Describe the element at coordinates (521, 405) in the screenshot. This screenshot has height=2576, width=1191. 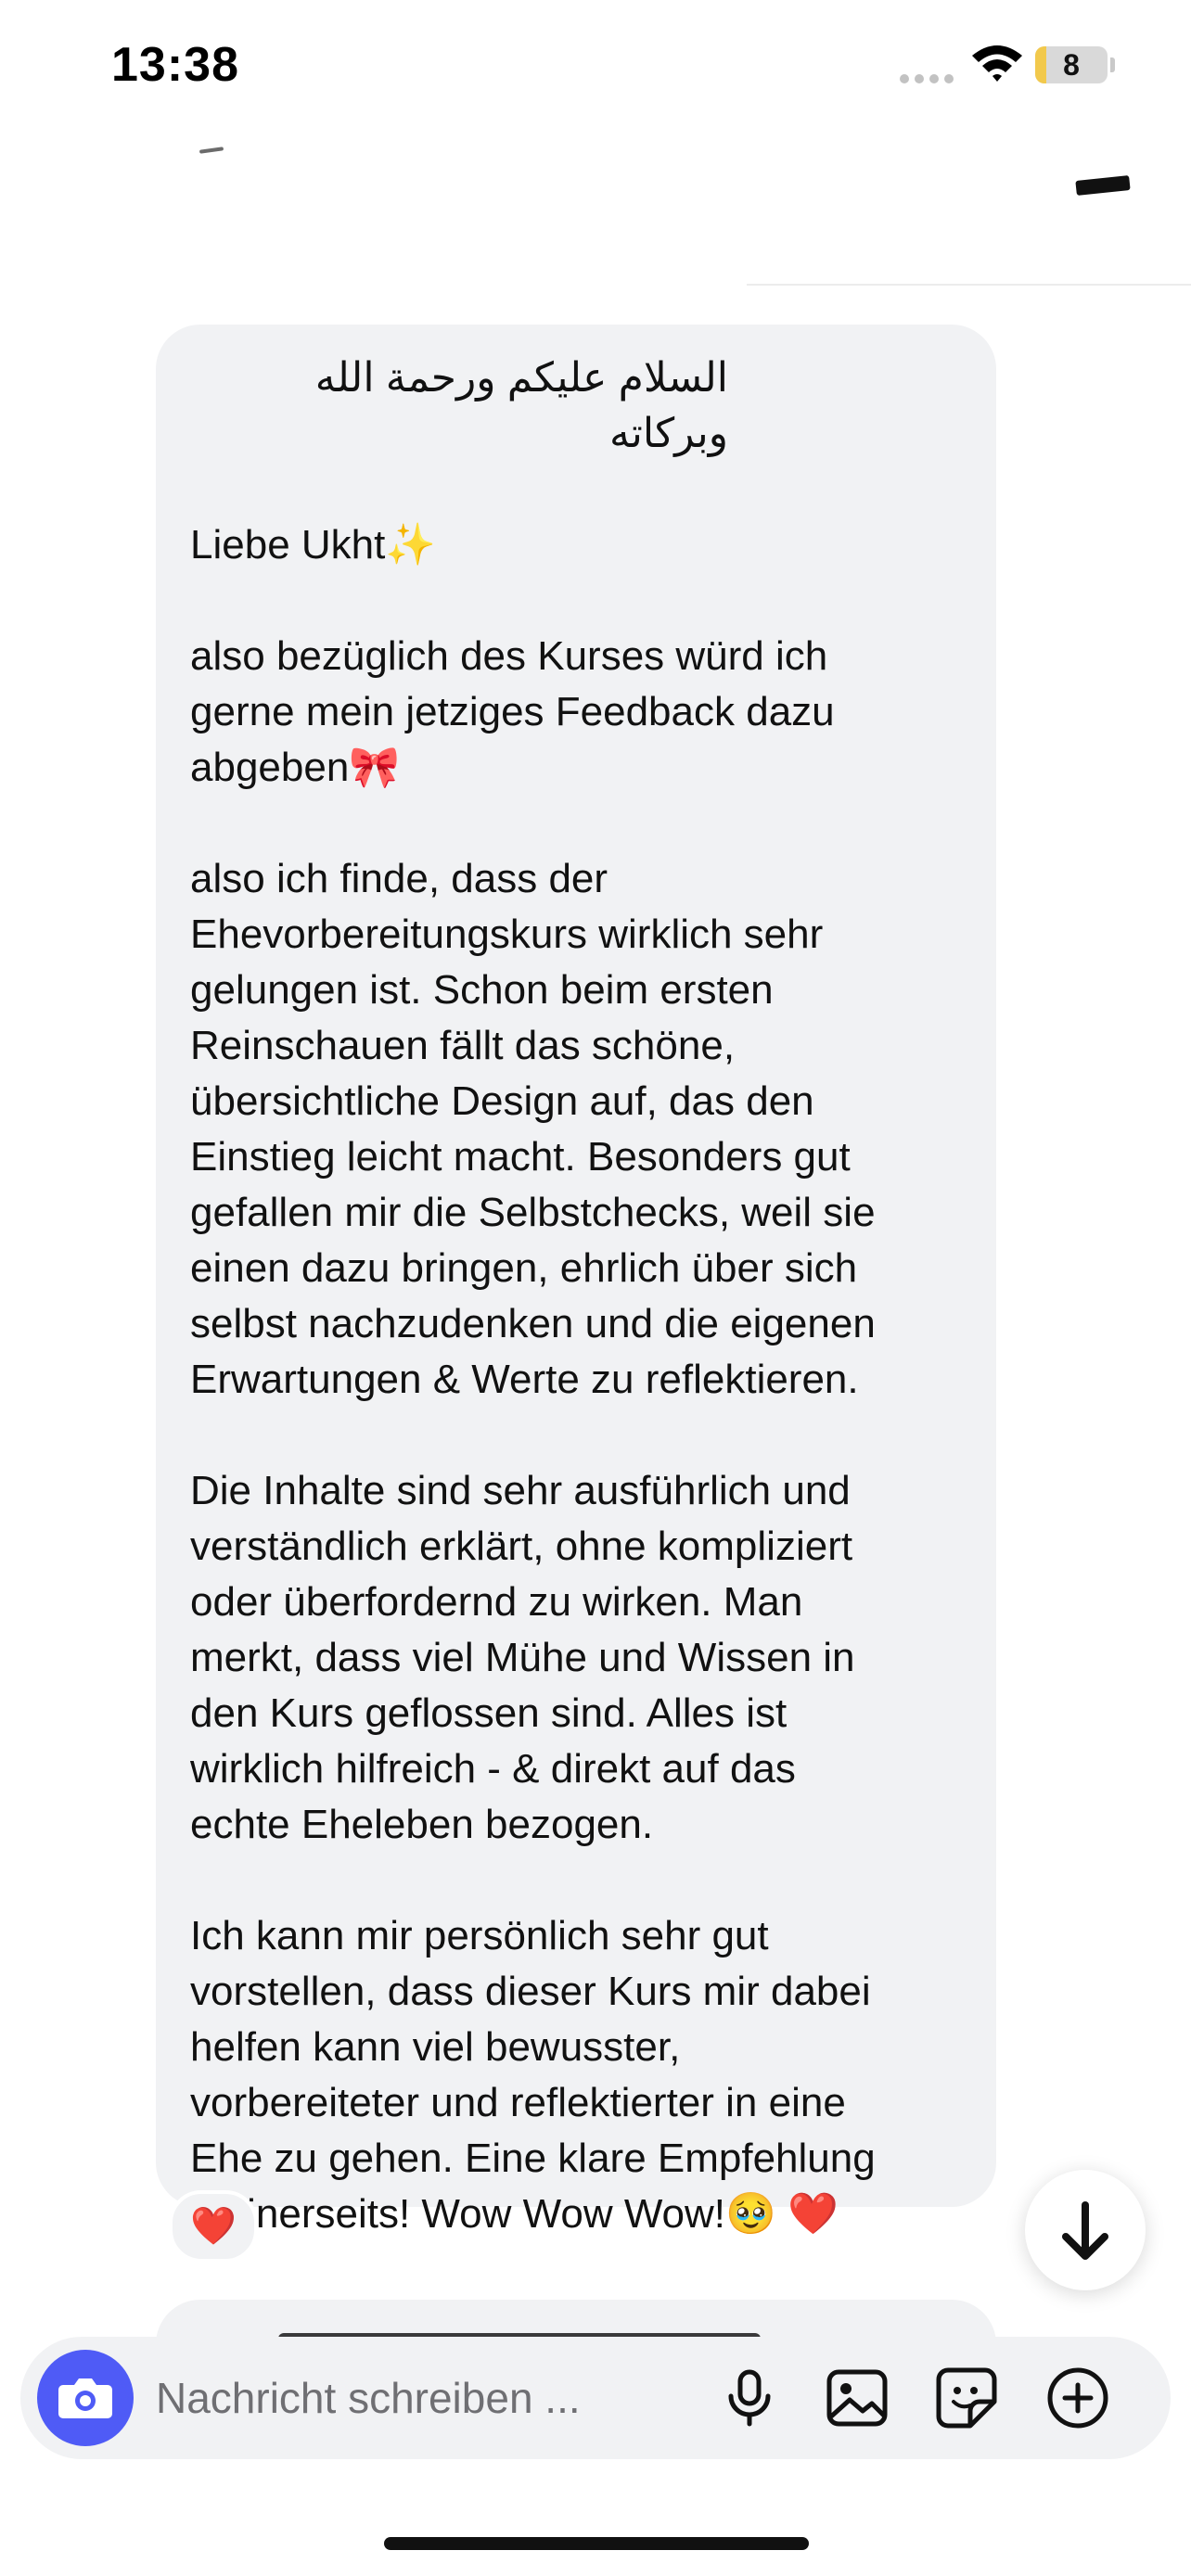
I see `message-greeting-arabic: السلام عليكم ورحمة الله وبركاته` at that location.